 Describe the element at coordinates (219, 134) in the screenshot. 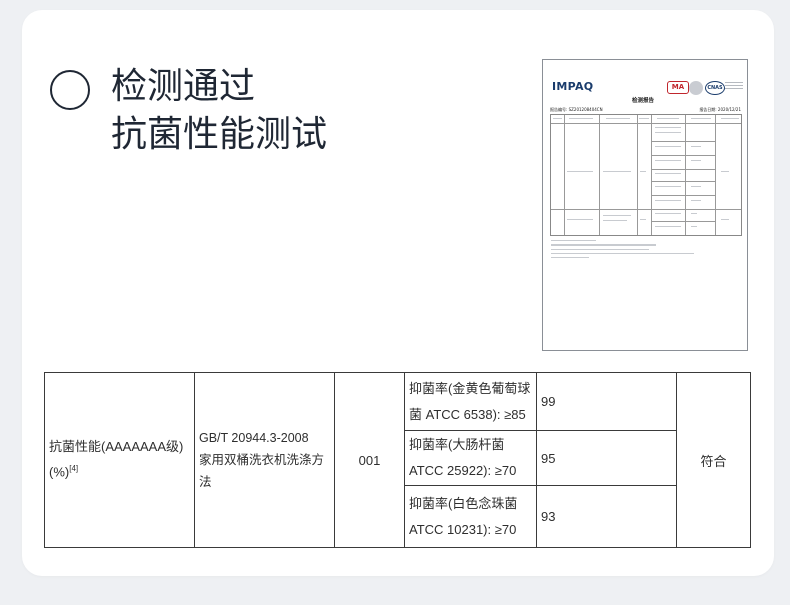

I see `headline-line-2: 抗菌性能测试` at that location.